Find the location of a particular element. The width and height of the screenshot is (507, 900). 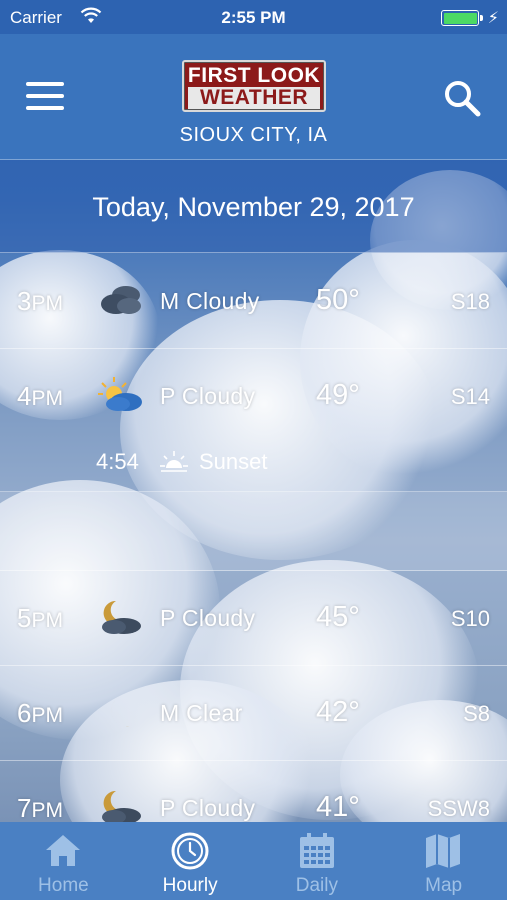

tab-hourly: Hourly is located at coordinates (190, 861).